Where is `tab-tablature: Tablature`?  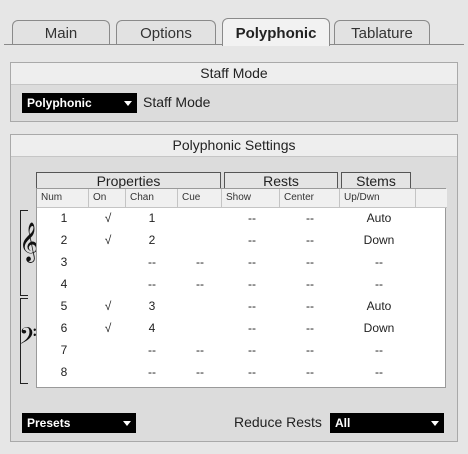
tab-tablature: Tablature is located at coordinates (382, 32).